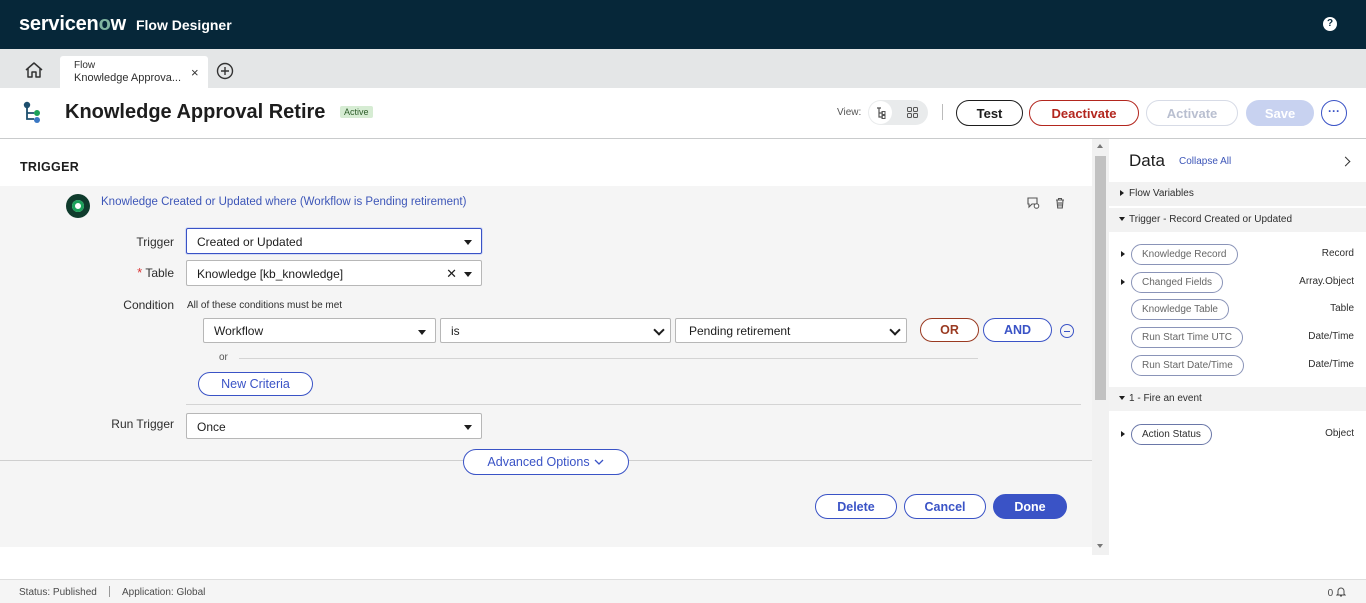 The height and width of the screenshot is (603, 1366). What do you see at coordinates (633, 404) in the screenshot?
I see `section-divider` at bounding box center [633, 404].